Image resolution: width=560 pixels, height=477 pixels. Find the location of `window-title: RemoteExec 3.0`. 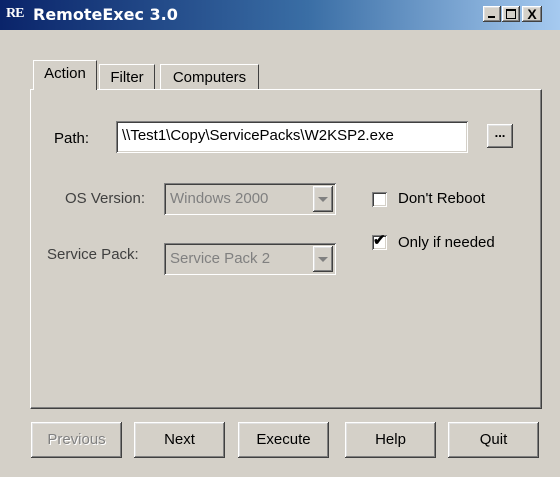

window-title: RemoteExec 3.0 is located at coordinates (105, 14).